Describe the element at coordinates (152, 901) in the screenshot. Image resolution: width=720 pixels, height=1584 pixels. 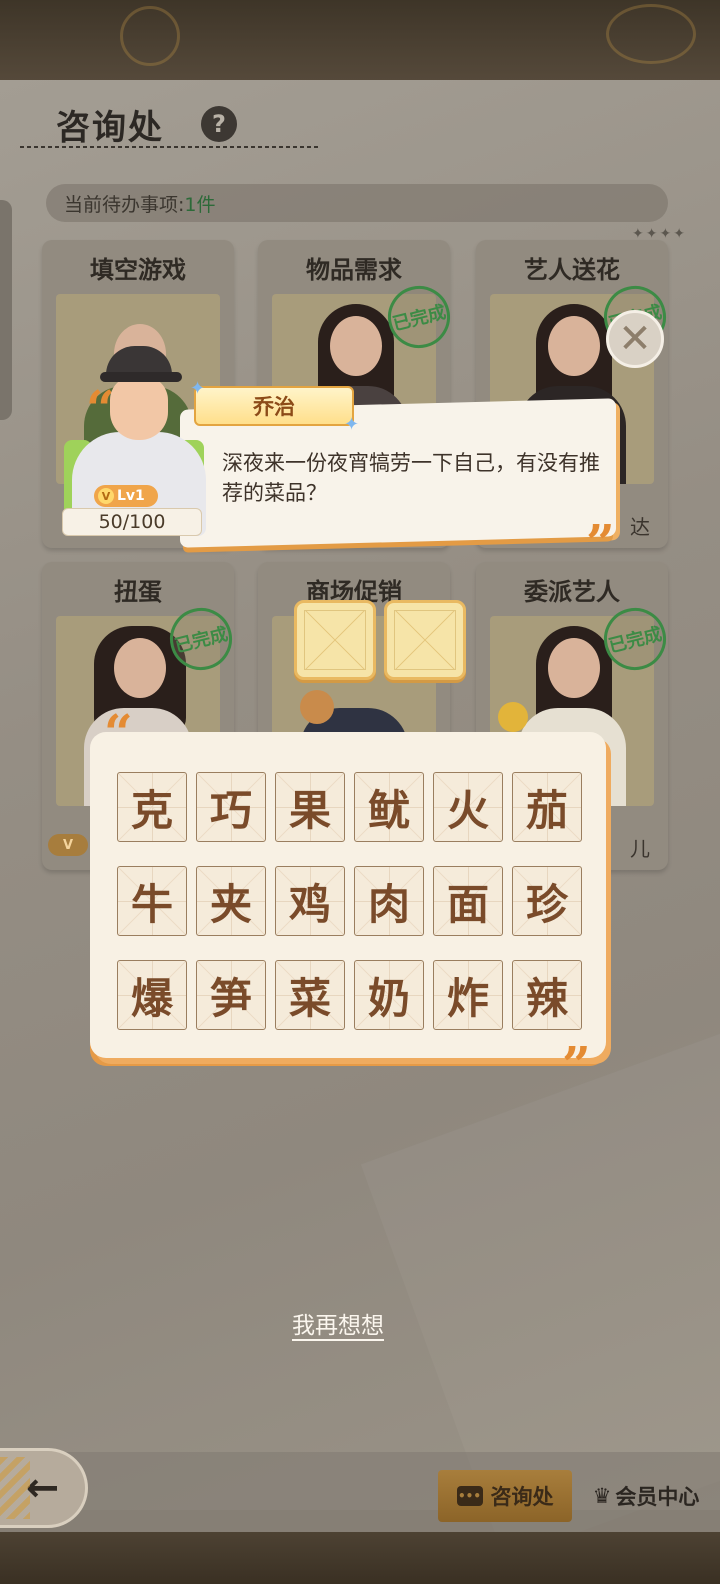
I see `char-tile: 牛` at that location.